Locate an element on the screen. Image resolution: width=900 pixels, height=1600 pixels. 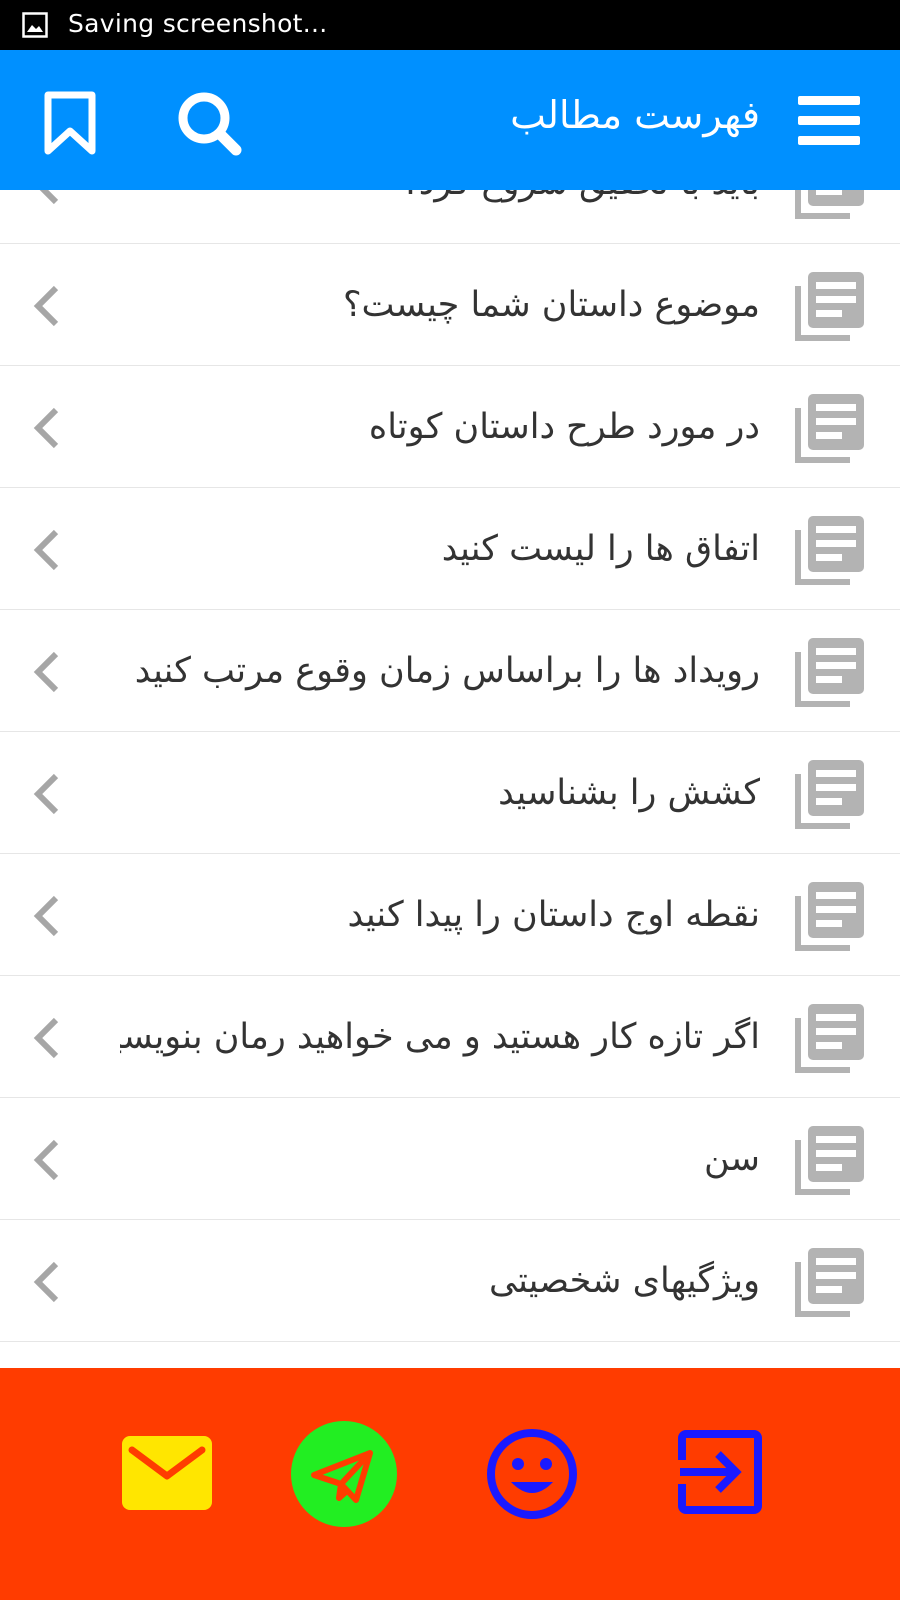
telegram-icon is located at coordinates (344, 1474).